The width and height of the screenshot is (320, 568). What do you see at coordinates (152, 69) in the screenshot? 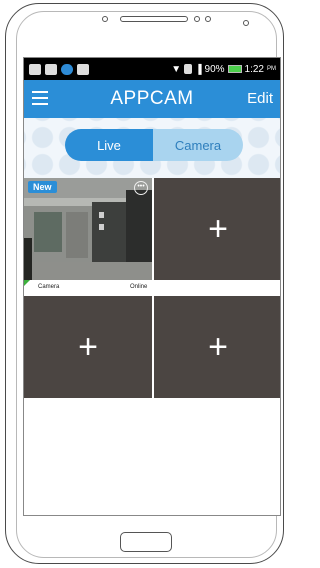
I see `status-bar: ▼ ▐ 90% 1:22 PM` at bounding box center [152, 69].